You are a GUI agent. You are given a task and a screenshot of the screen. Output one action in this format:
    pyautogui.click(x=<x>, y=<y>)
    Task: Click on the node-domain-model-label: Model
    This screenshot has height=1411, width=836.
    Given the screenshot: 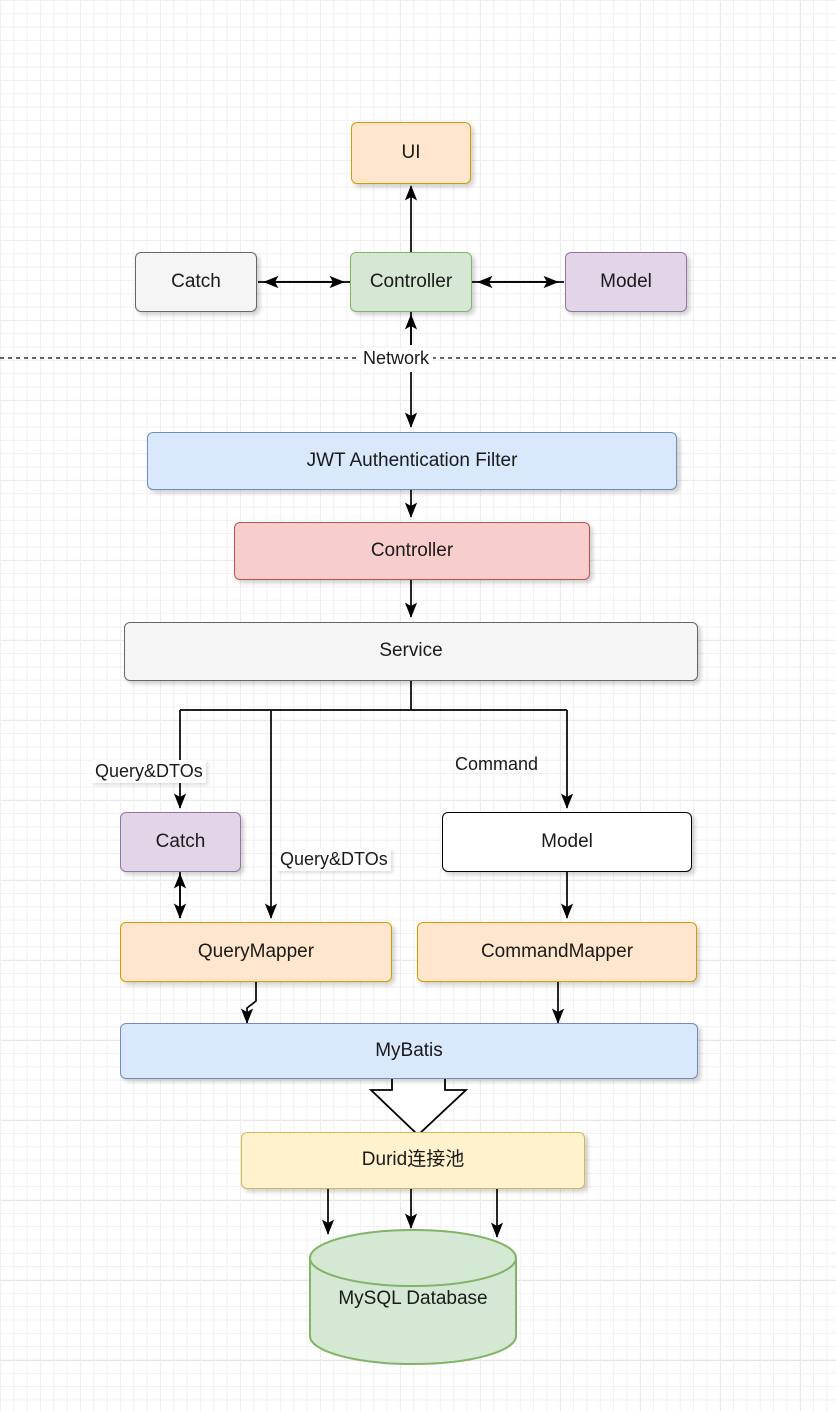 What is the action you would take?
    pyautogui.click(x=567, y=841)
    